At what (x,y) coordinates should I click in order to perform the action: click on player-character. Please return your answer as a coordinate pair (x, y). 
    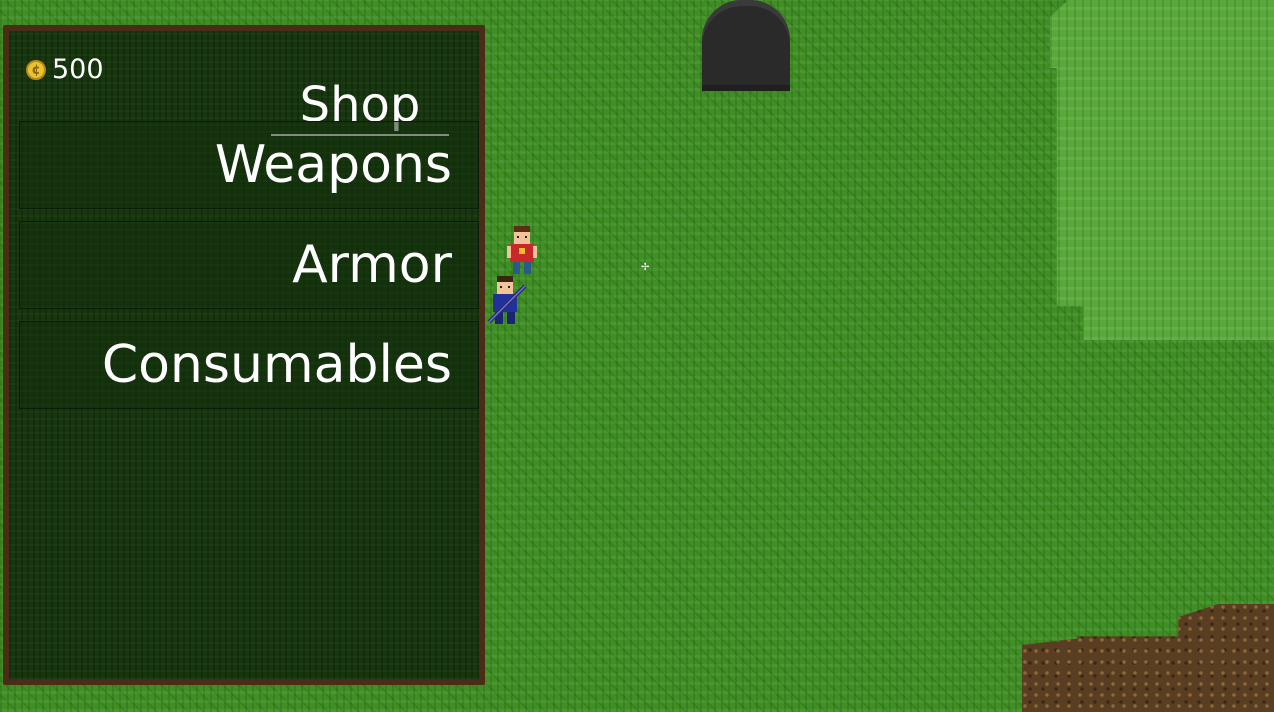
    Looking at the image, I should click on (507, 301).